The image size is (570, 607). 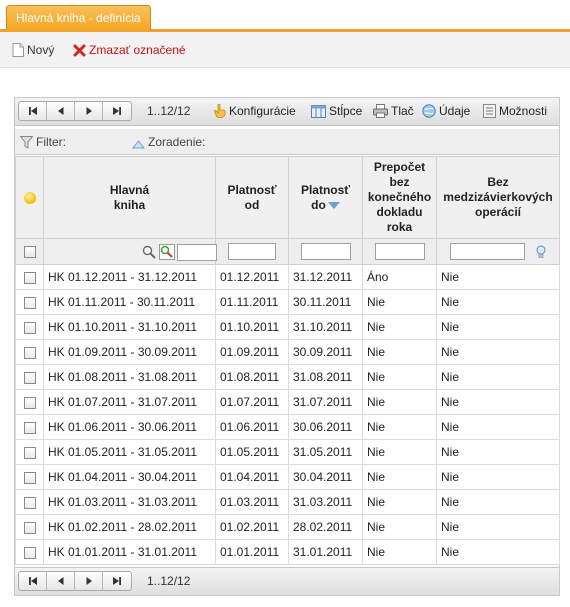 What do you see at coordinates (129, 277) in the screenshot?
I see `cell-book: HK 01.12.2011 - 31.12.2011` at bounding box center [129, 277].